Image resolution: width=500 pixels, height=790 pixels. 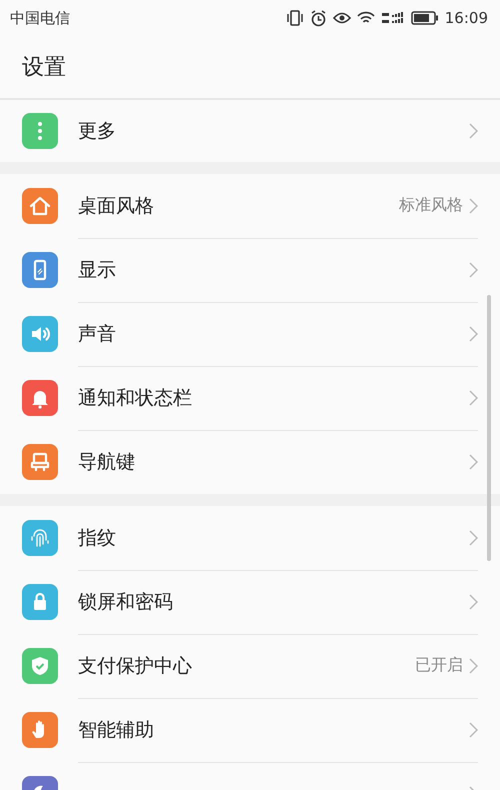 I want to click on settings-item: 声音, so click(x=250, y=334).